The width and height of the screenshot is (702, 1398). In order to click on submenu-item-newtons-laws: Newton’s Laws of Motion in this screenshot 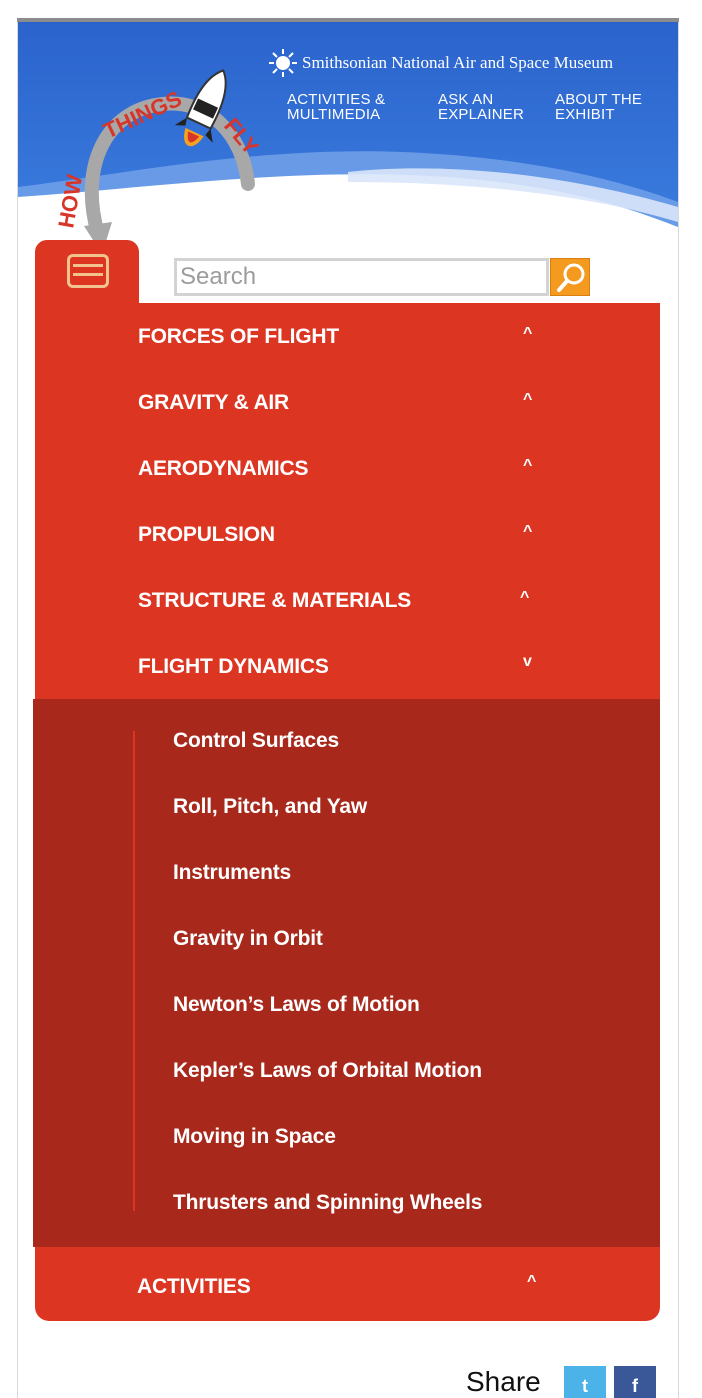, I will do `click(296, 1005)`.